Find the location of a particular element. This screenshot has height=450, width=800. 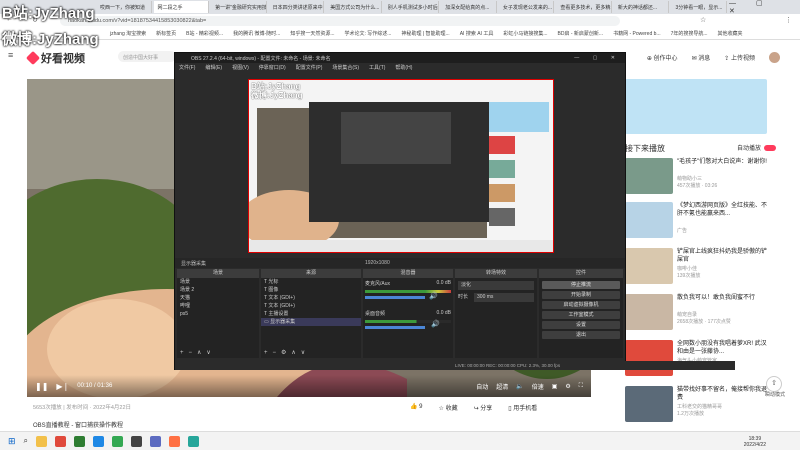

obs-menu-item: 文件(F) is located at coordinates (187, 67).